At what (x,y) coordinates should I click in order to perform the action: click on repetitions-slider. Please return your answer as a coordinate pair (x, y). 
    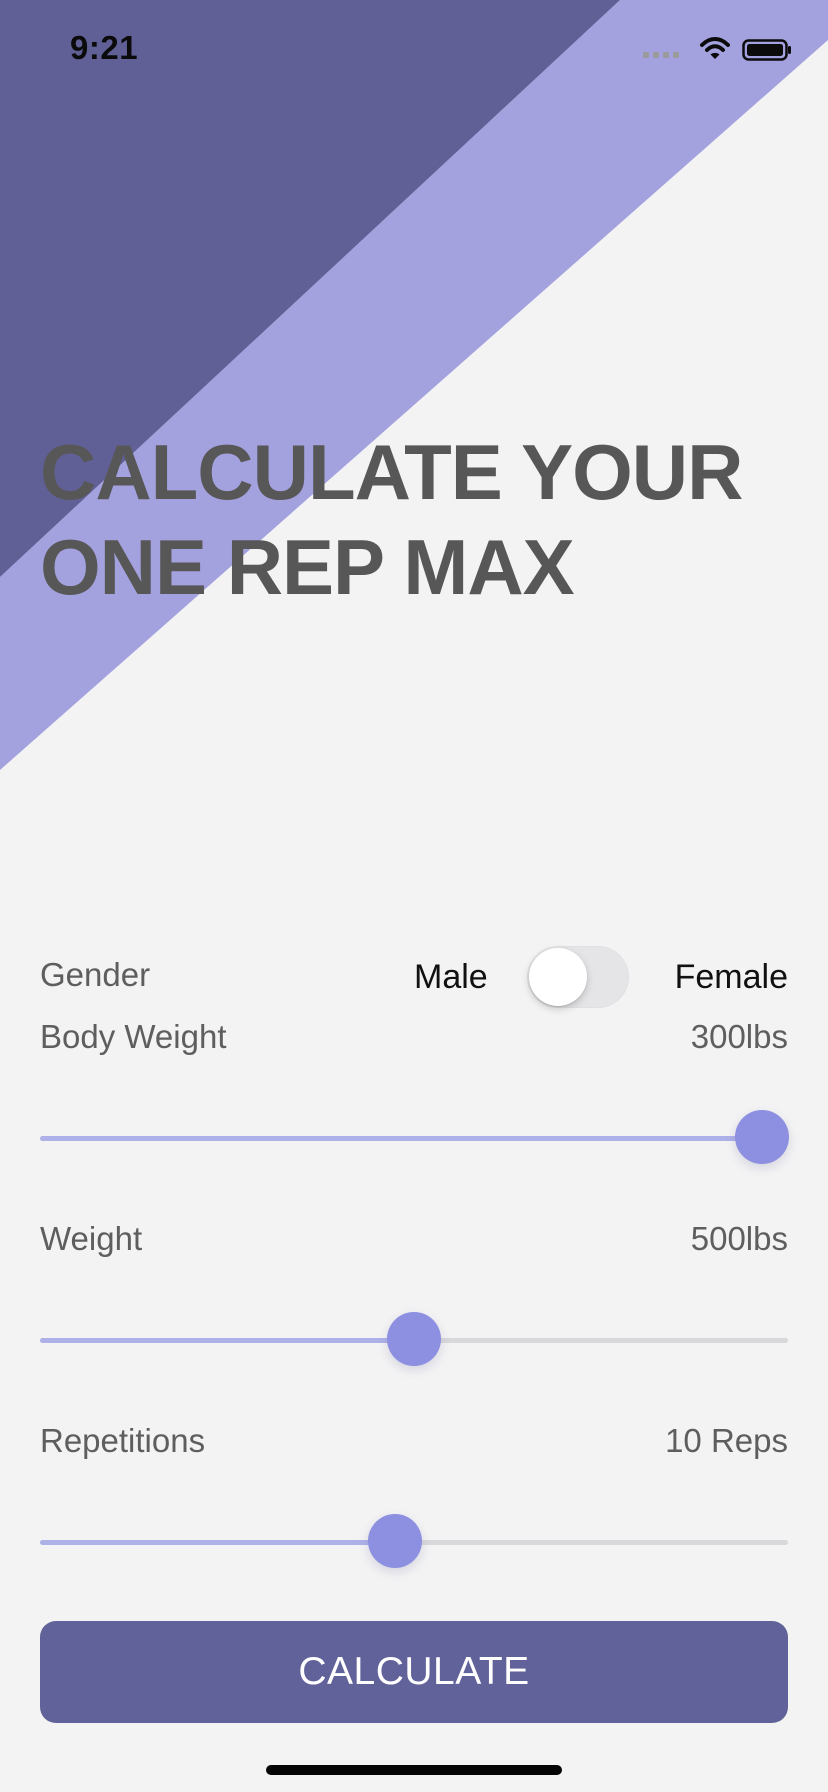
    Looking at the image, I should click on (414, 1542).